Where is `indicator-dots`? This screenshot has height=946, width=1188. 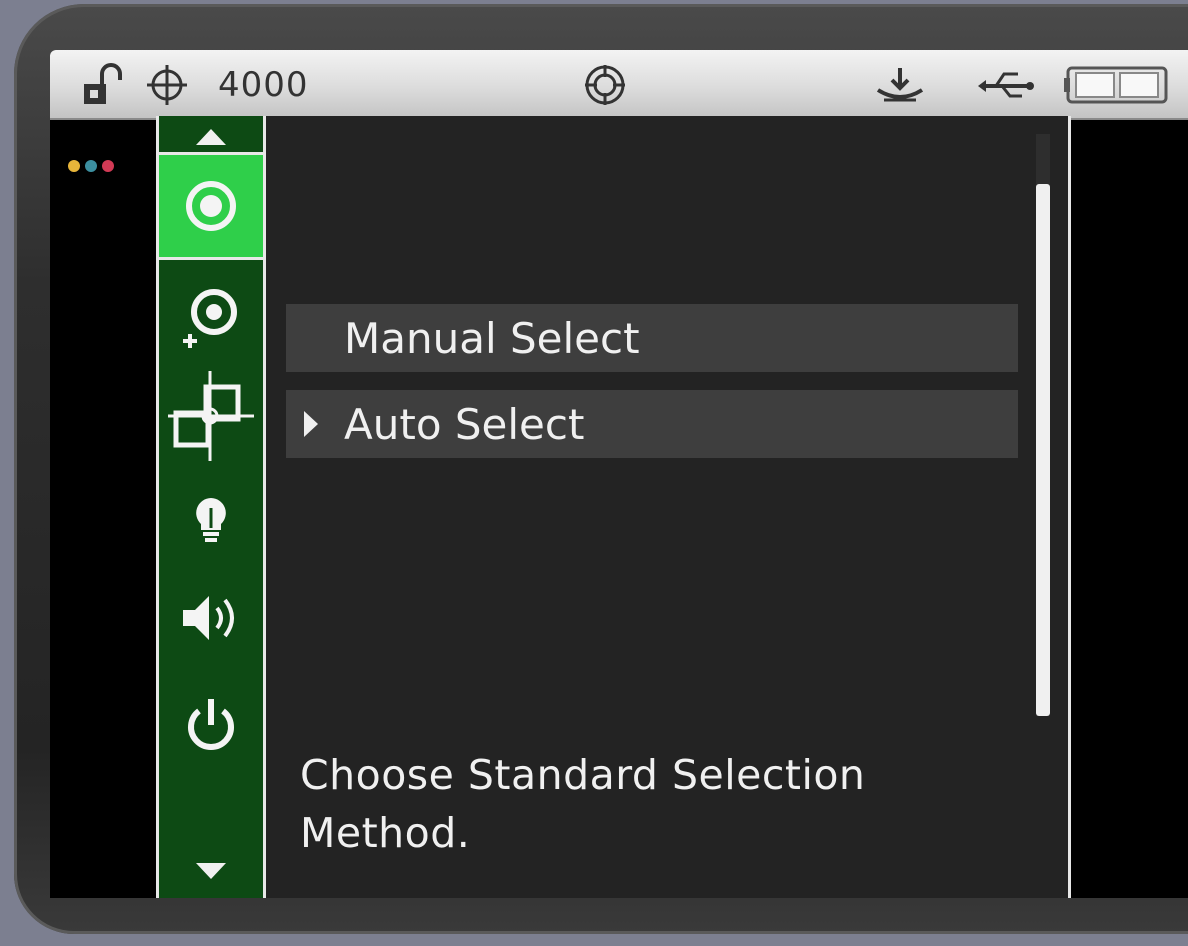
indicator-dots is located at coordinates (91, 166).